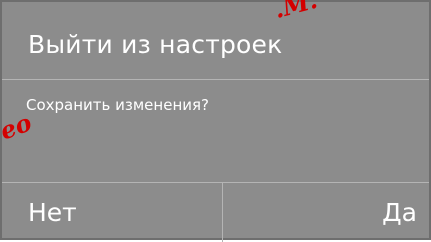  What do you see at coordinates (399, 212) in the screenshot?
I see `yes-button-label: Да` at bounding box center [399, 212].